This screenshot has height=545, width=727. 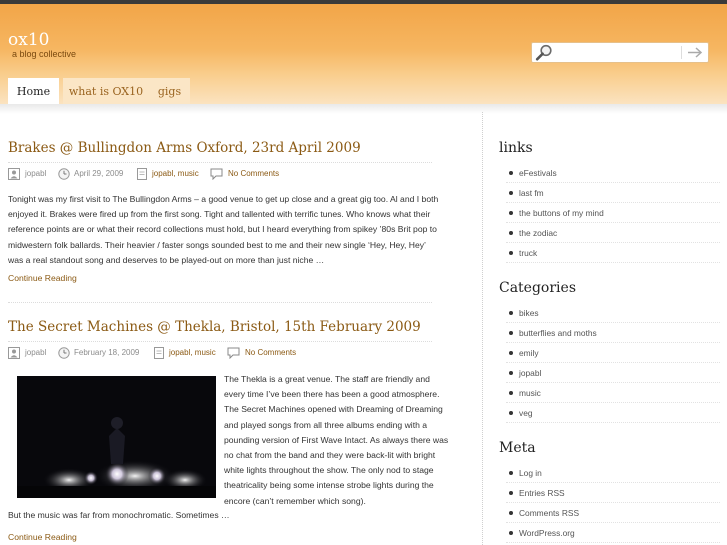 I want to click on sidebar-category: jopabl, so click(x=613, y=373).